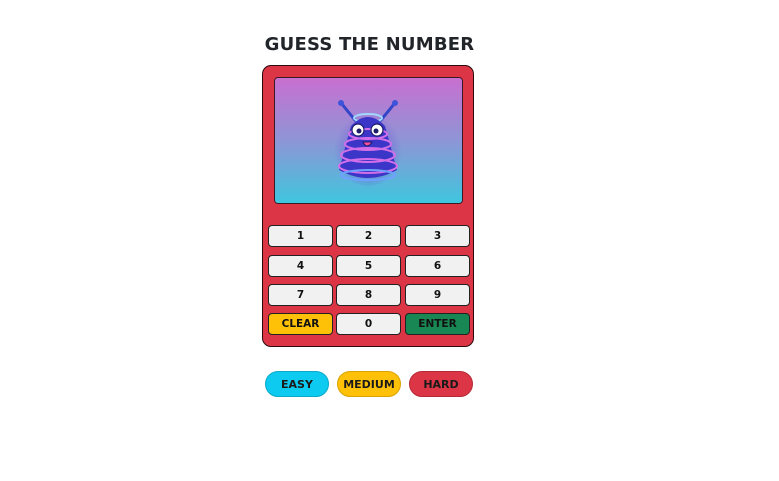 This screenshot has width=779, height=481. I want to click on key-3: 3, so click(437, 236).